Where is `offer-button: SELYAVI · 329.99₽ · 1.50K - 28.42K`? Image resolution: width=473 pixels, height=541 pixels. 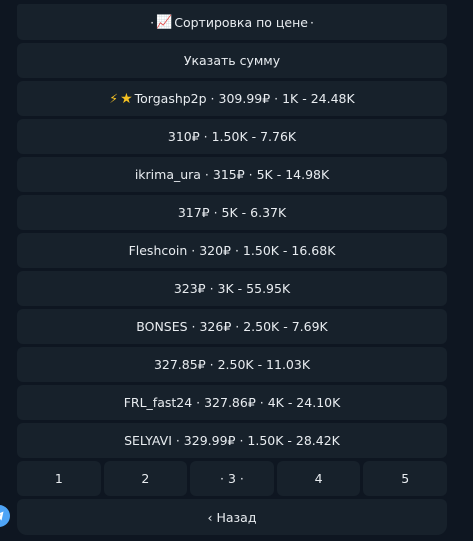
offer-button: SELYAVI · 329.99₽ · 1.50K - 28.42K is located at coordinates (232, 440).